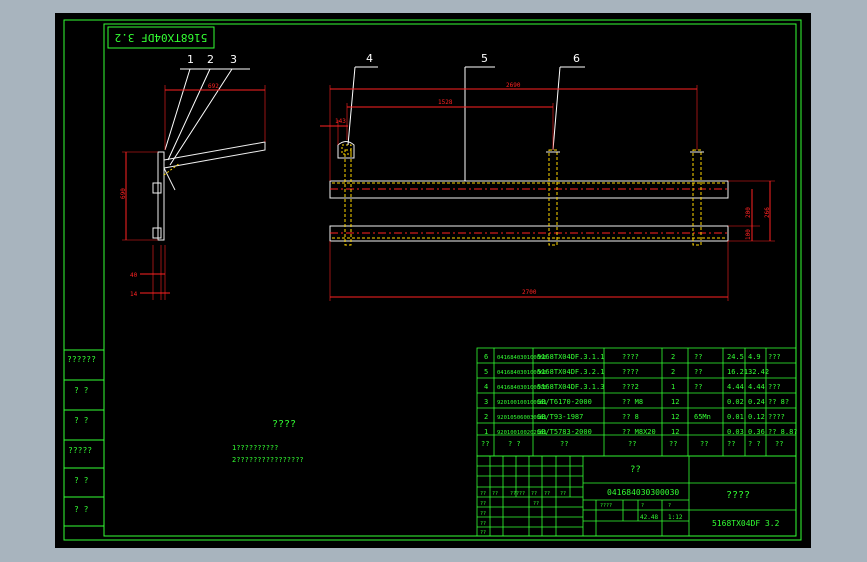 This screenshot has height=562, width=867. I want to click on tech-req-line-2: 2????????????????, so click(268, 460).